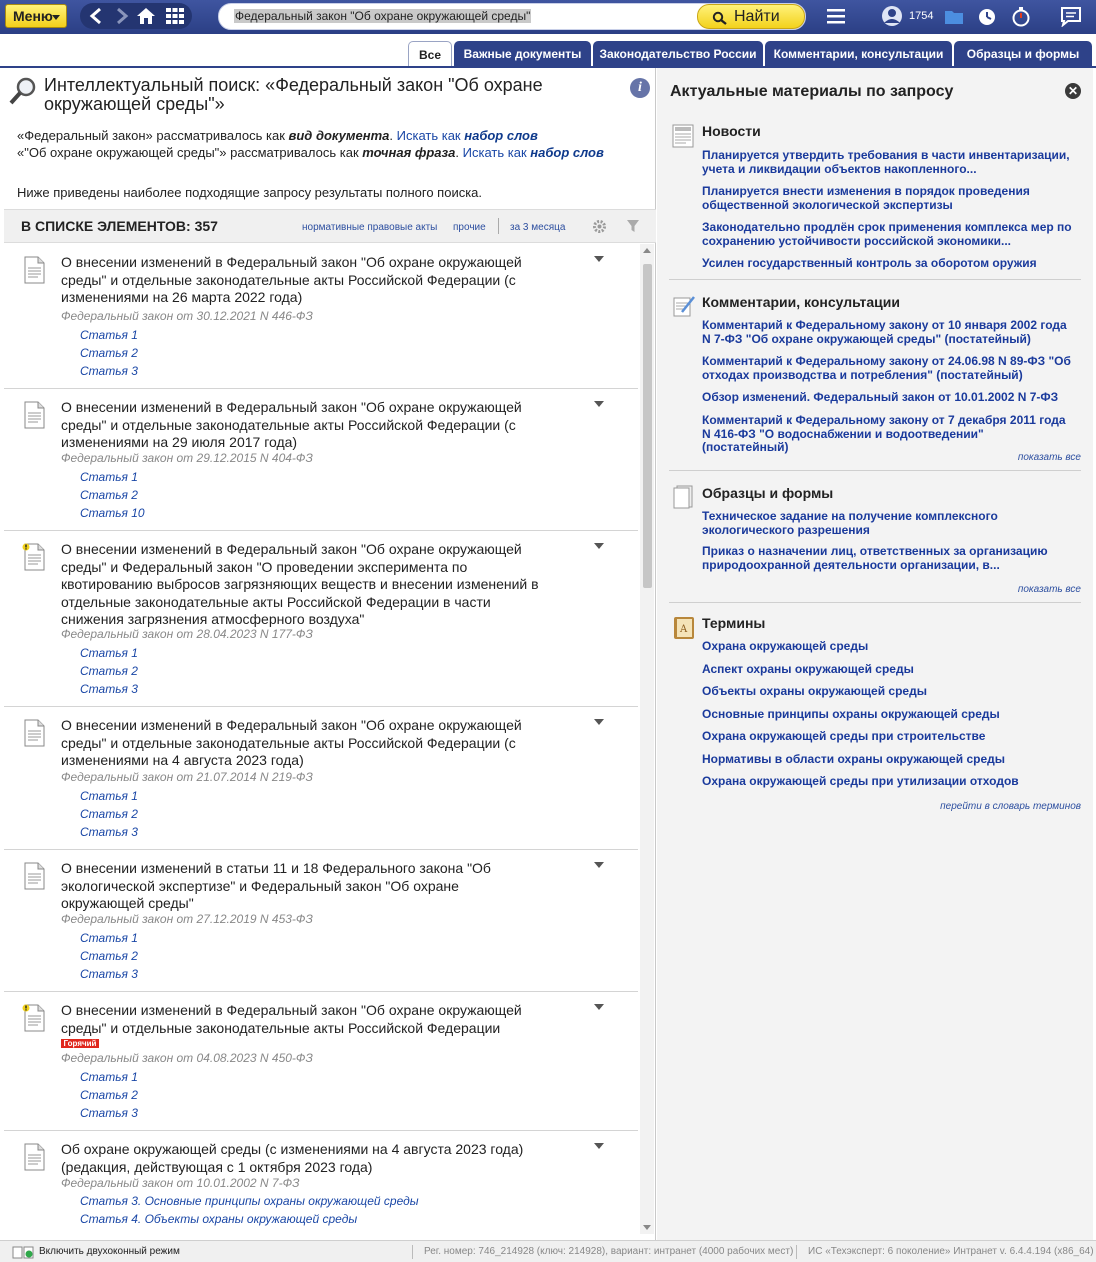  What do you see at coordinates (175, 16) in the screenshot?
I see `grid-apps-icon` at bounding box center [175, 16].